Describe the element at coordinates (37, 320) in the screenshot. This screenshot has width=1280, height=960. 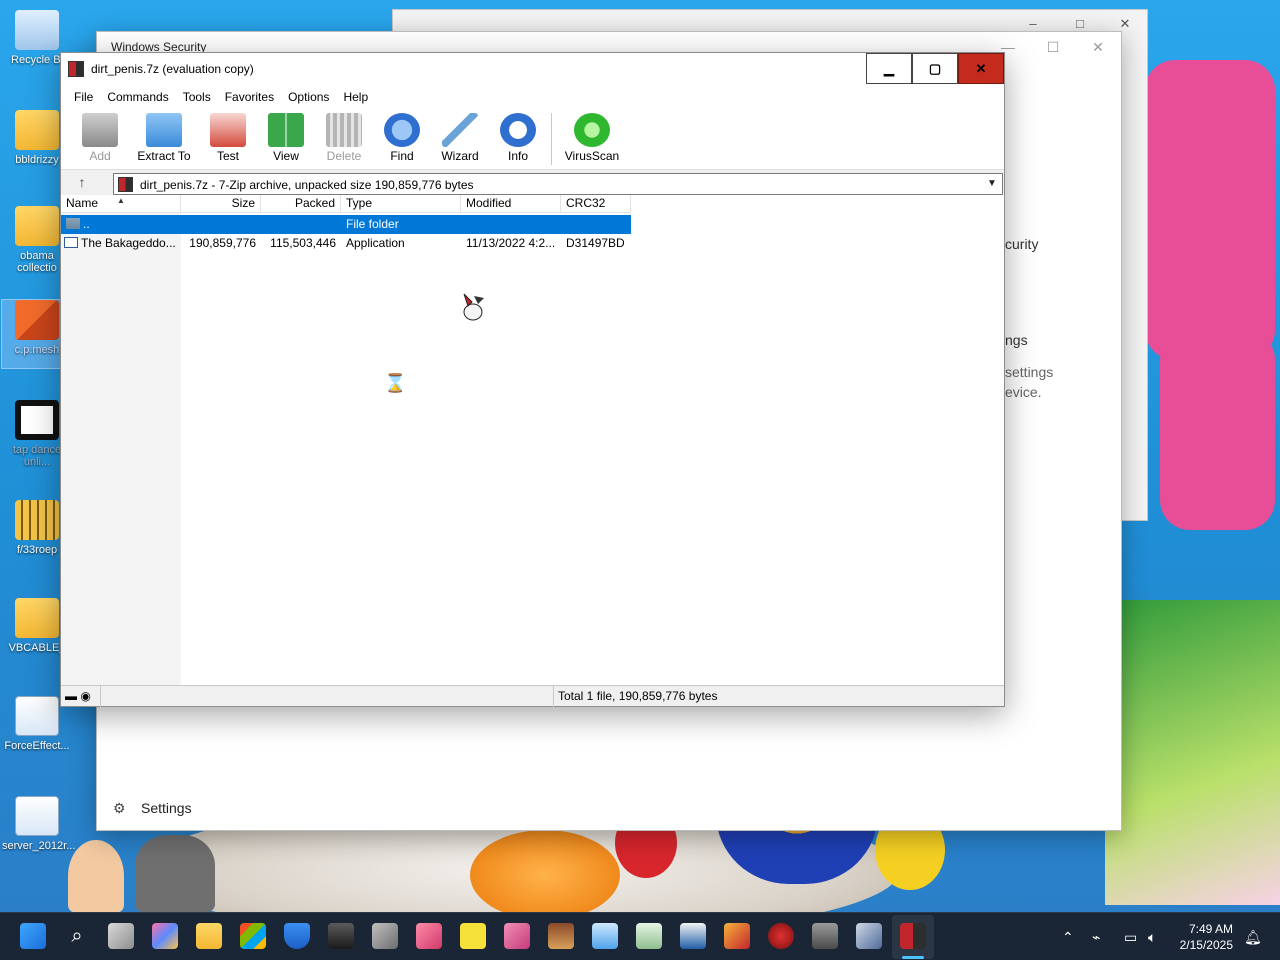
I see `shortcut-app-icon` at that location.